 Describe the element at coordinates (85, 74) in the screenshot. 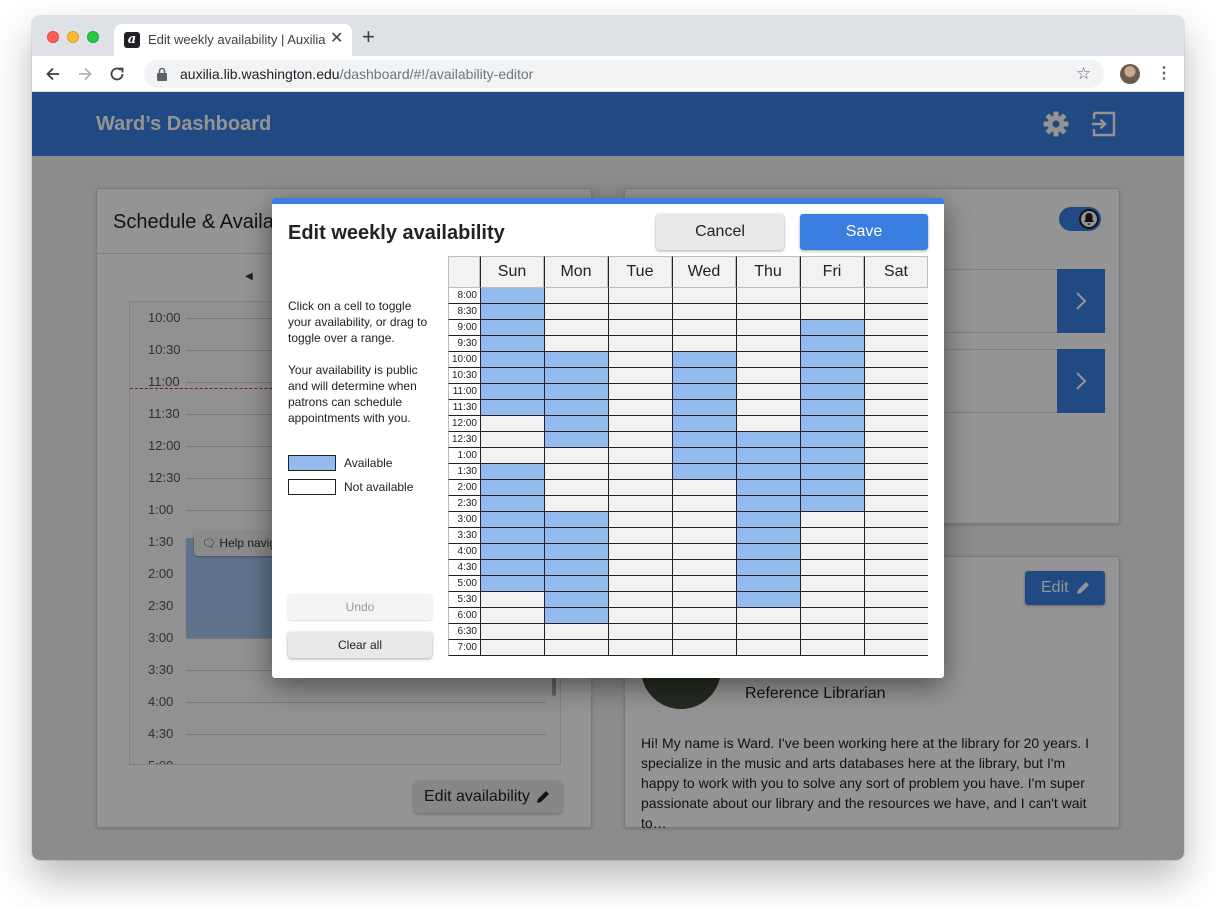

I see `forward-arrow-icon` at that location.